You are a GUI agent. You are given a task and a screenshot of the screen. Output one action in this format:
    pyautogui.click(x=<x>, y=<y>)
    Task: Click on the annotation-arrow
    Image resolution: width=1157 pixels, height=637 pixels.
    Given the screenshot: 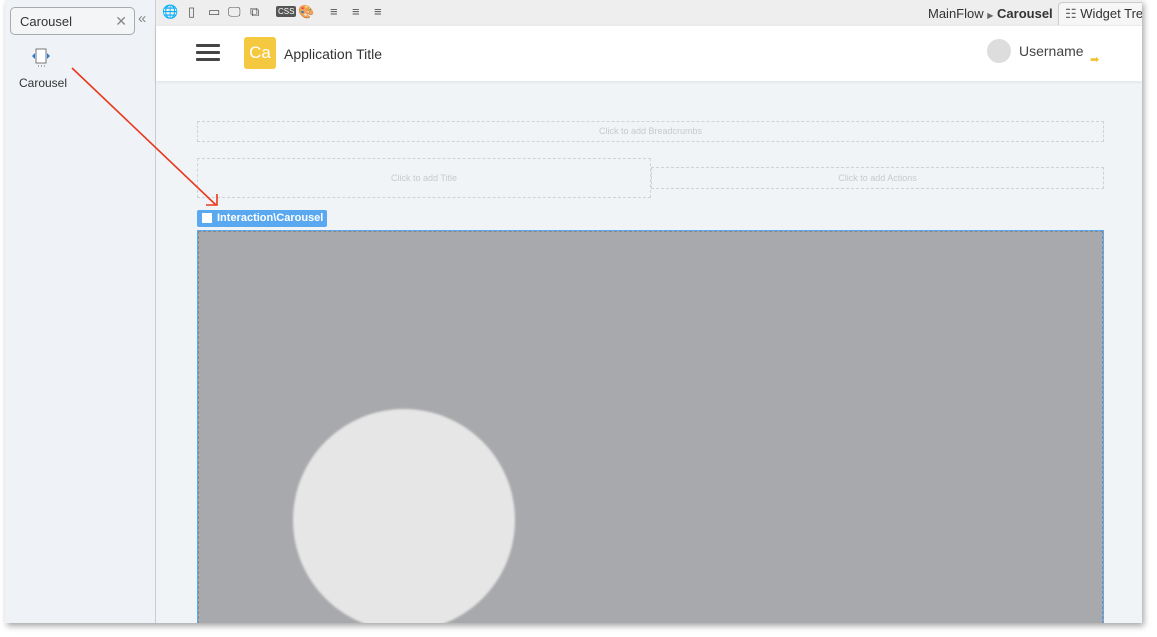 What is the action you would take?
    pyautogui.click(x=144, y=136)
    